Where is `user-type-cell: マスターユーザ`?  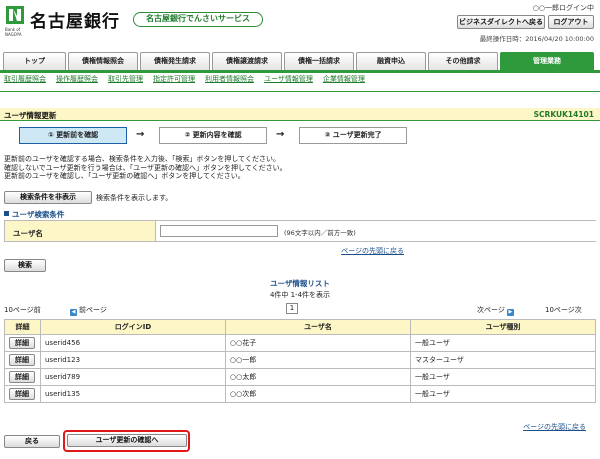 user-type-cell: マスターユーザ is located at coordinates (503, 360).